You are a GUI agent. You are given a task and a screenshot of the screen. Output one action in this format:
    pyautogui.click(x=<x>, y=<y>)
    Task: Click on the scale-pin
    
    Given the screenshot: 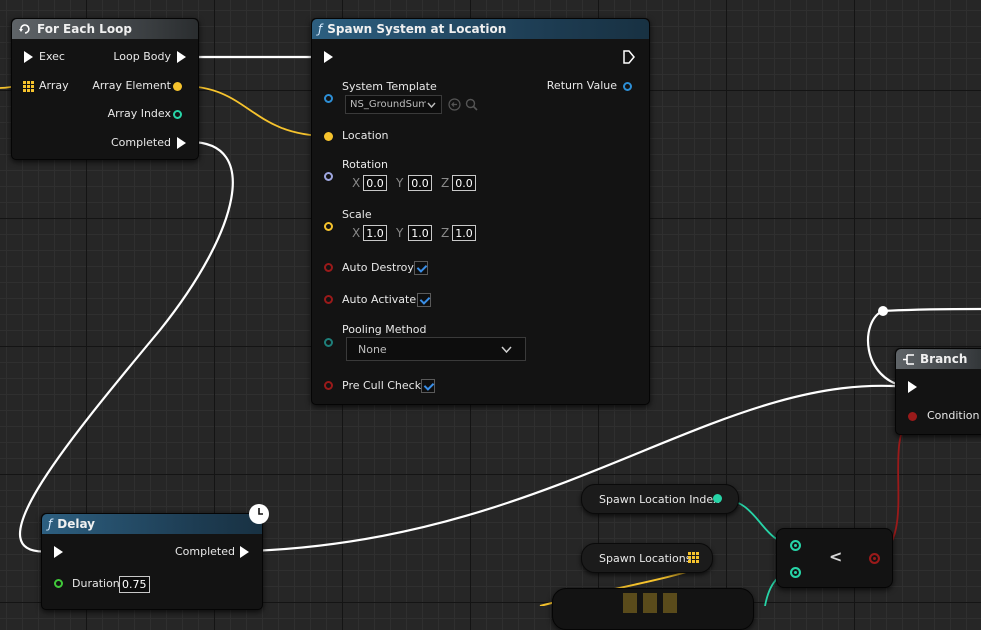 What is the action you would take?
    pyautogui.click(x=328, y=226)
    